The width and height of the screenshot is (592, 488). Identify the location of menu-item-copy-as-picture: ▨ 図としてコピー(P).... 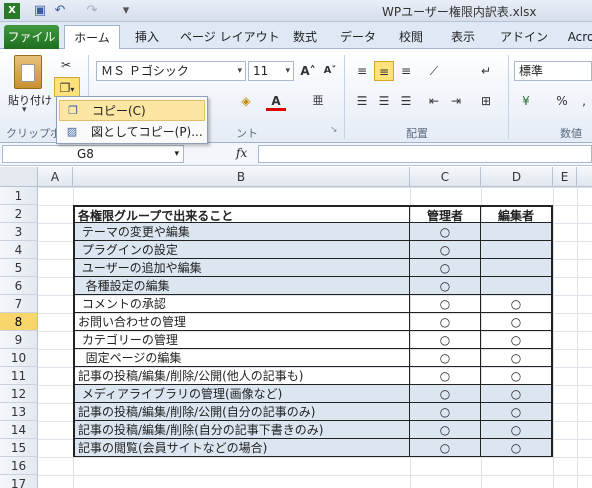
(132, 132).